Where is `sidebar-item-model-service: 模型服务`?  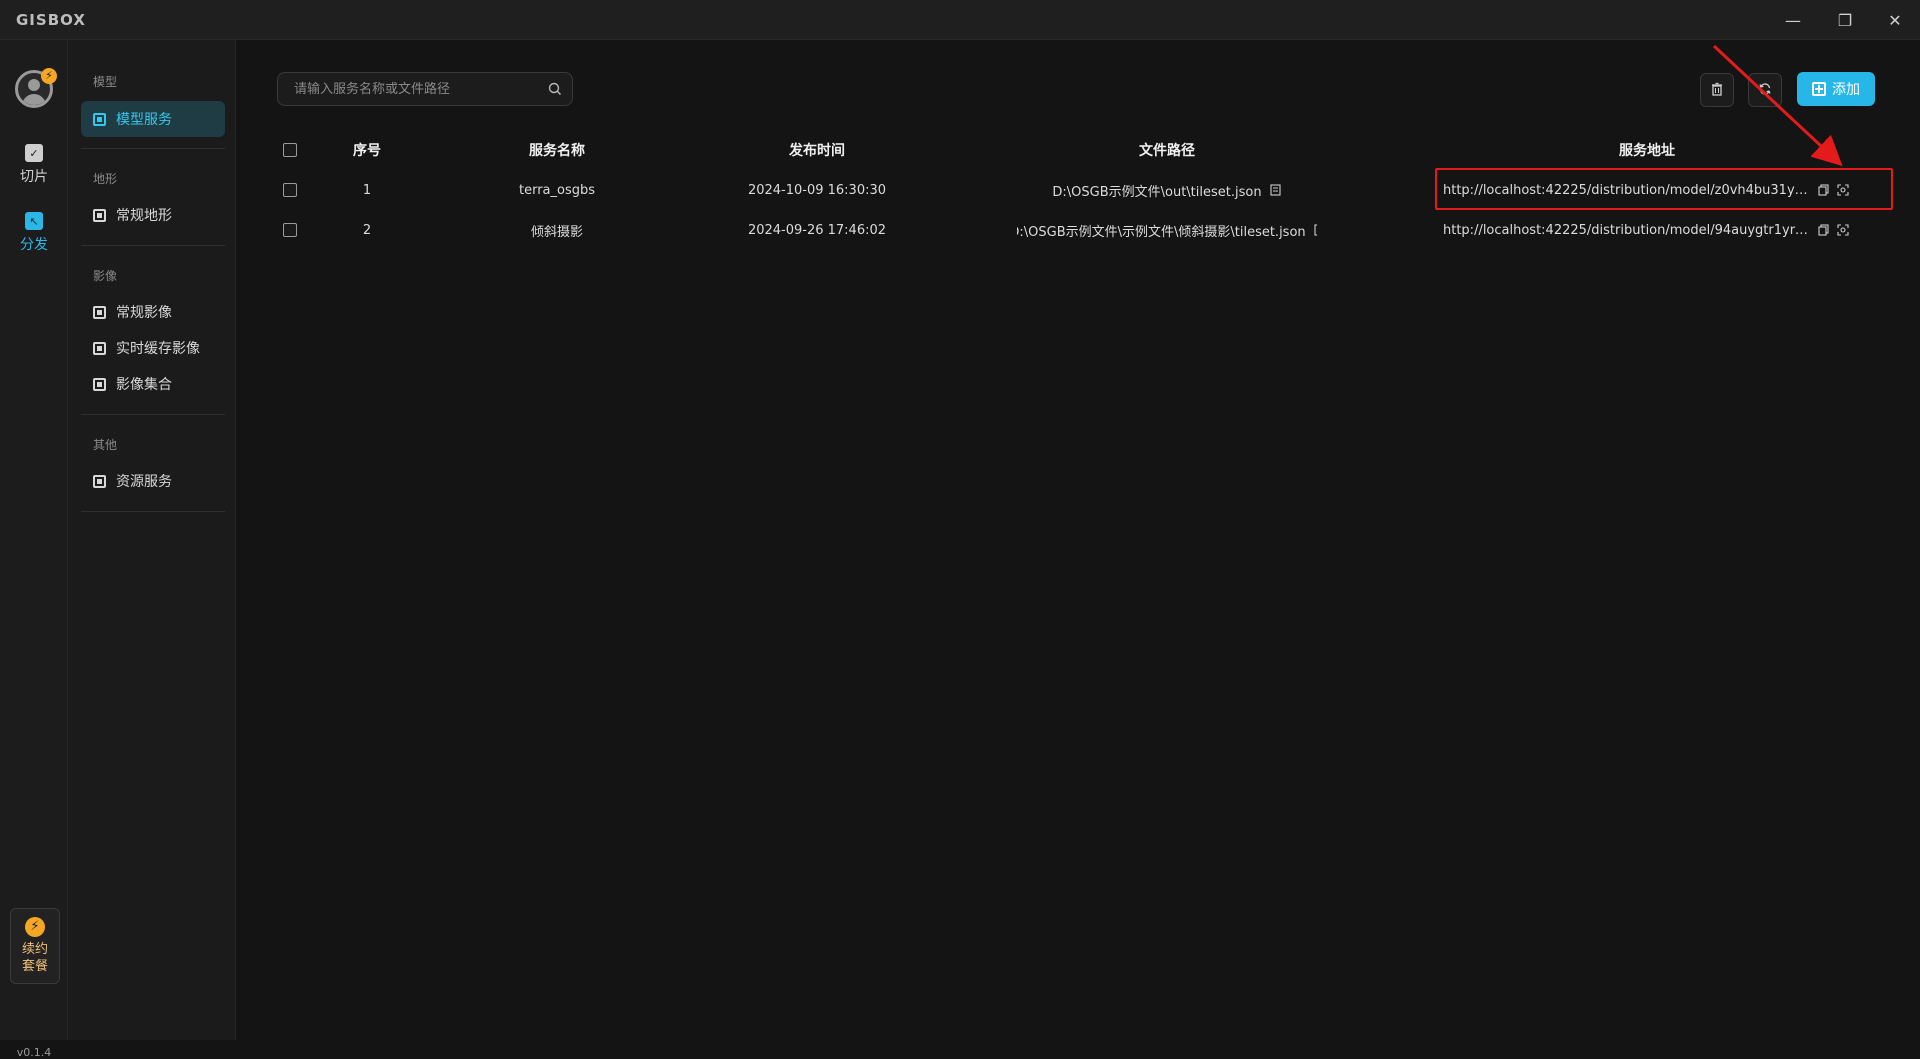 sidebar-item-model-service: 模型服务 is located at coordinates (153, 119).